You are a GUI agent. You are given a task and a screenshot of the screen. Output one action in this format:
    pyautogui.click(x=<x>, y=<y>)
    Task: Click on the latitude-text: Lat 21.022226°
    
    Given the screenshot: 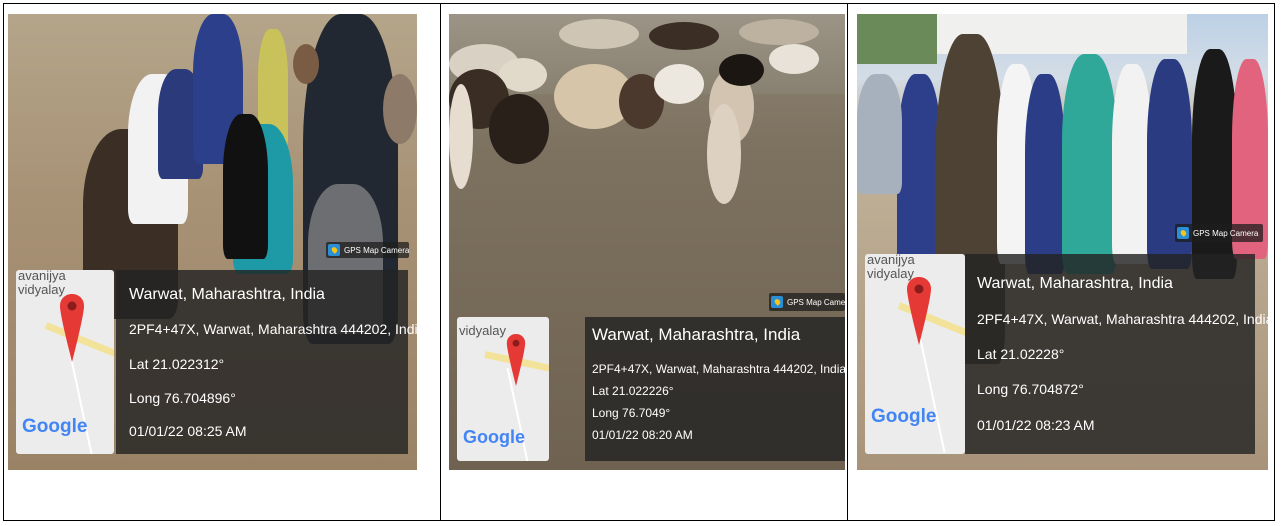 What is the action you would take?
    pyautogui.click(x=633, y=391)
    